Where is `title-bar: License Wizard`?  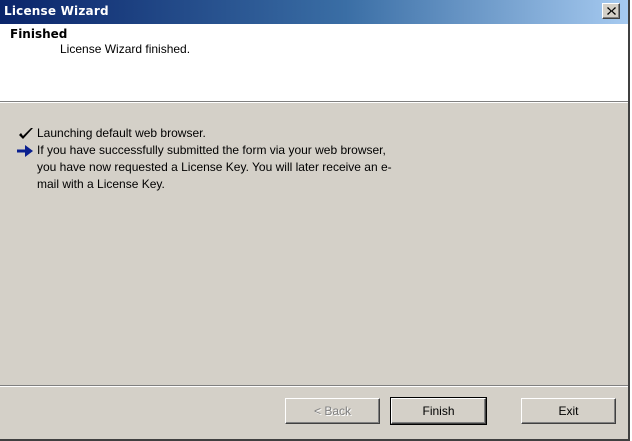
title-bar: License Wizard is located at coordinates (314, 12).